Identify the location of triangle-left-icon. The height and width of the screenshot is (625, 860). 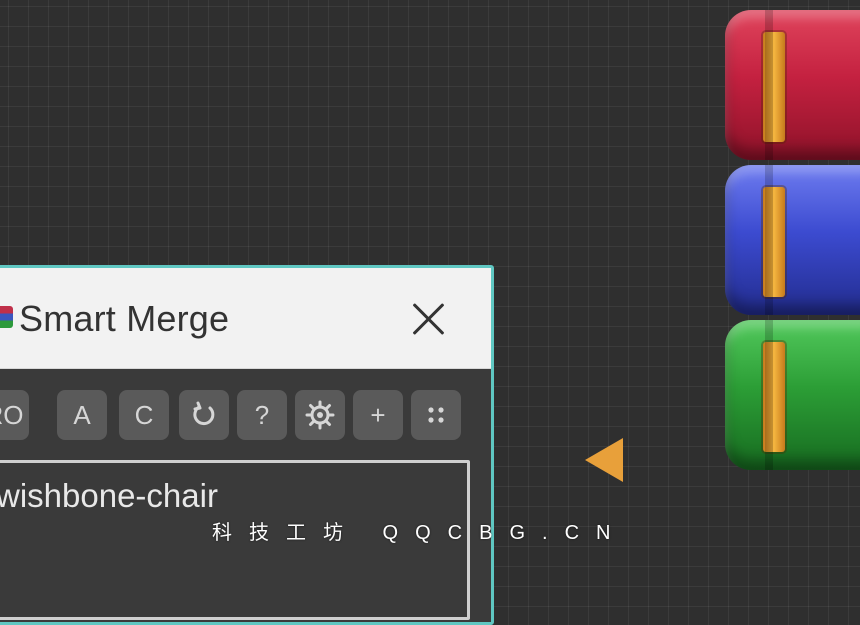
(604, 460).